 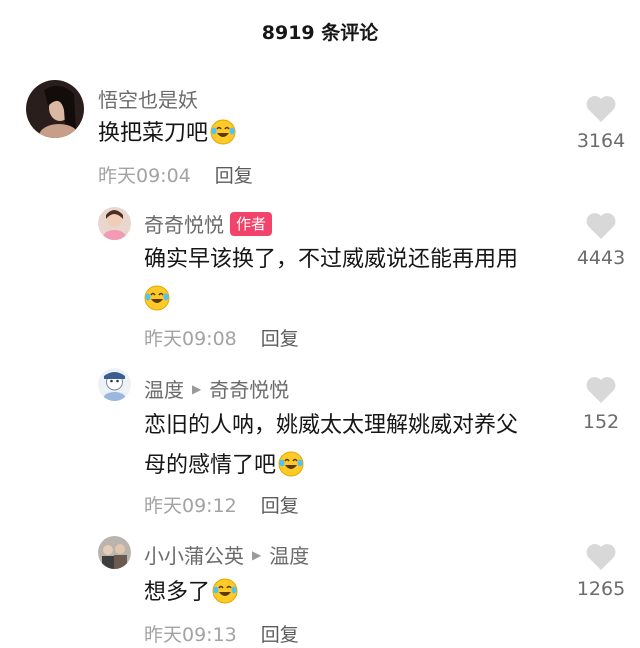 I want to click on like-button: 152, so click(x=601, y=404).